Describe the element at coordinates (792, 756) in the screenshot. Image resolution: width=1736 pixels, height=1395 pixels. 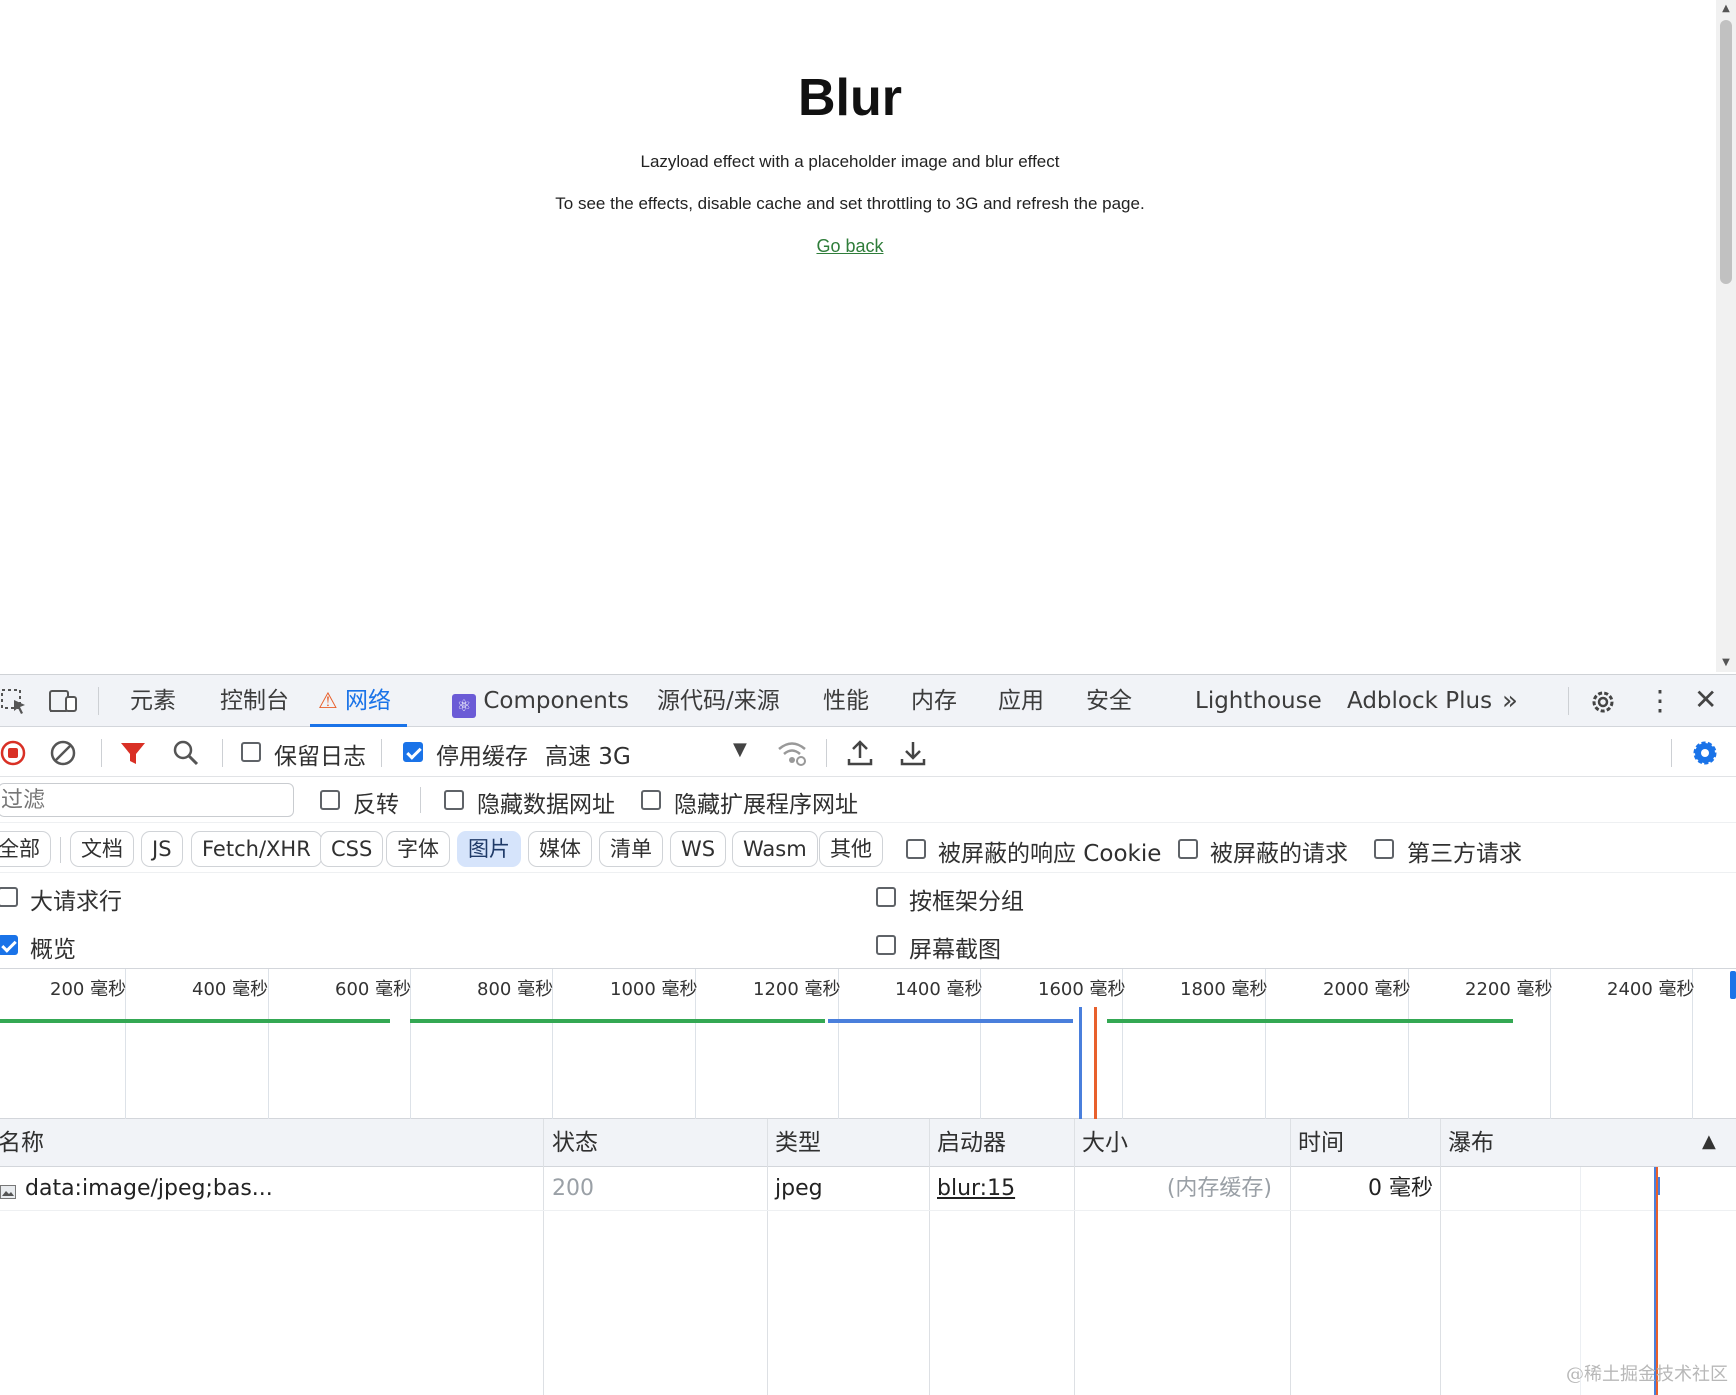
I see `network-conditions-icon` at that location.